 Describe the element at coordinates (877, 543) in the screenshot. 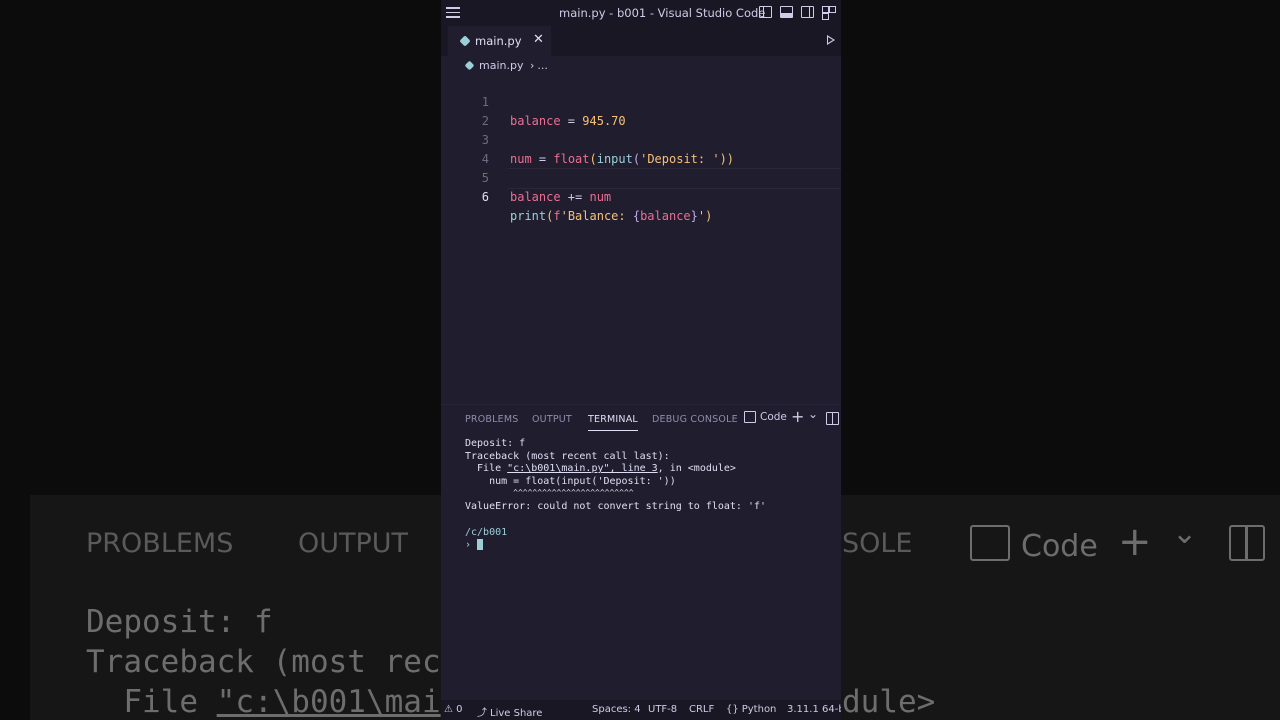

I see `bg-tab-debug: SOLE` at that location.